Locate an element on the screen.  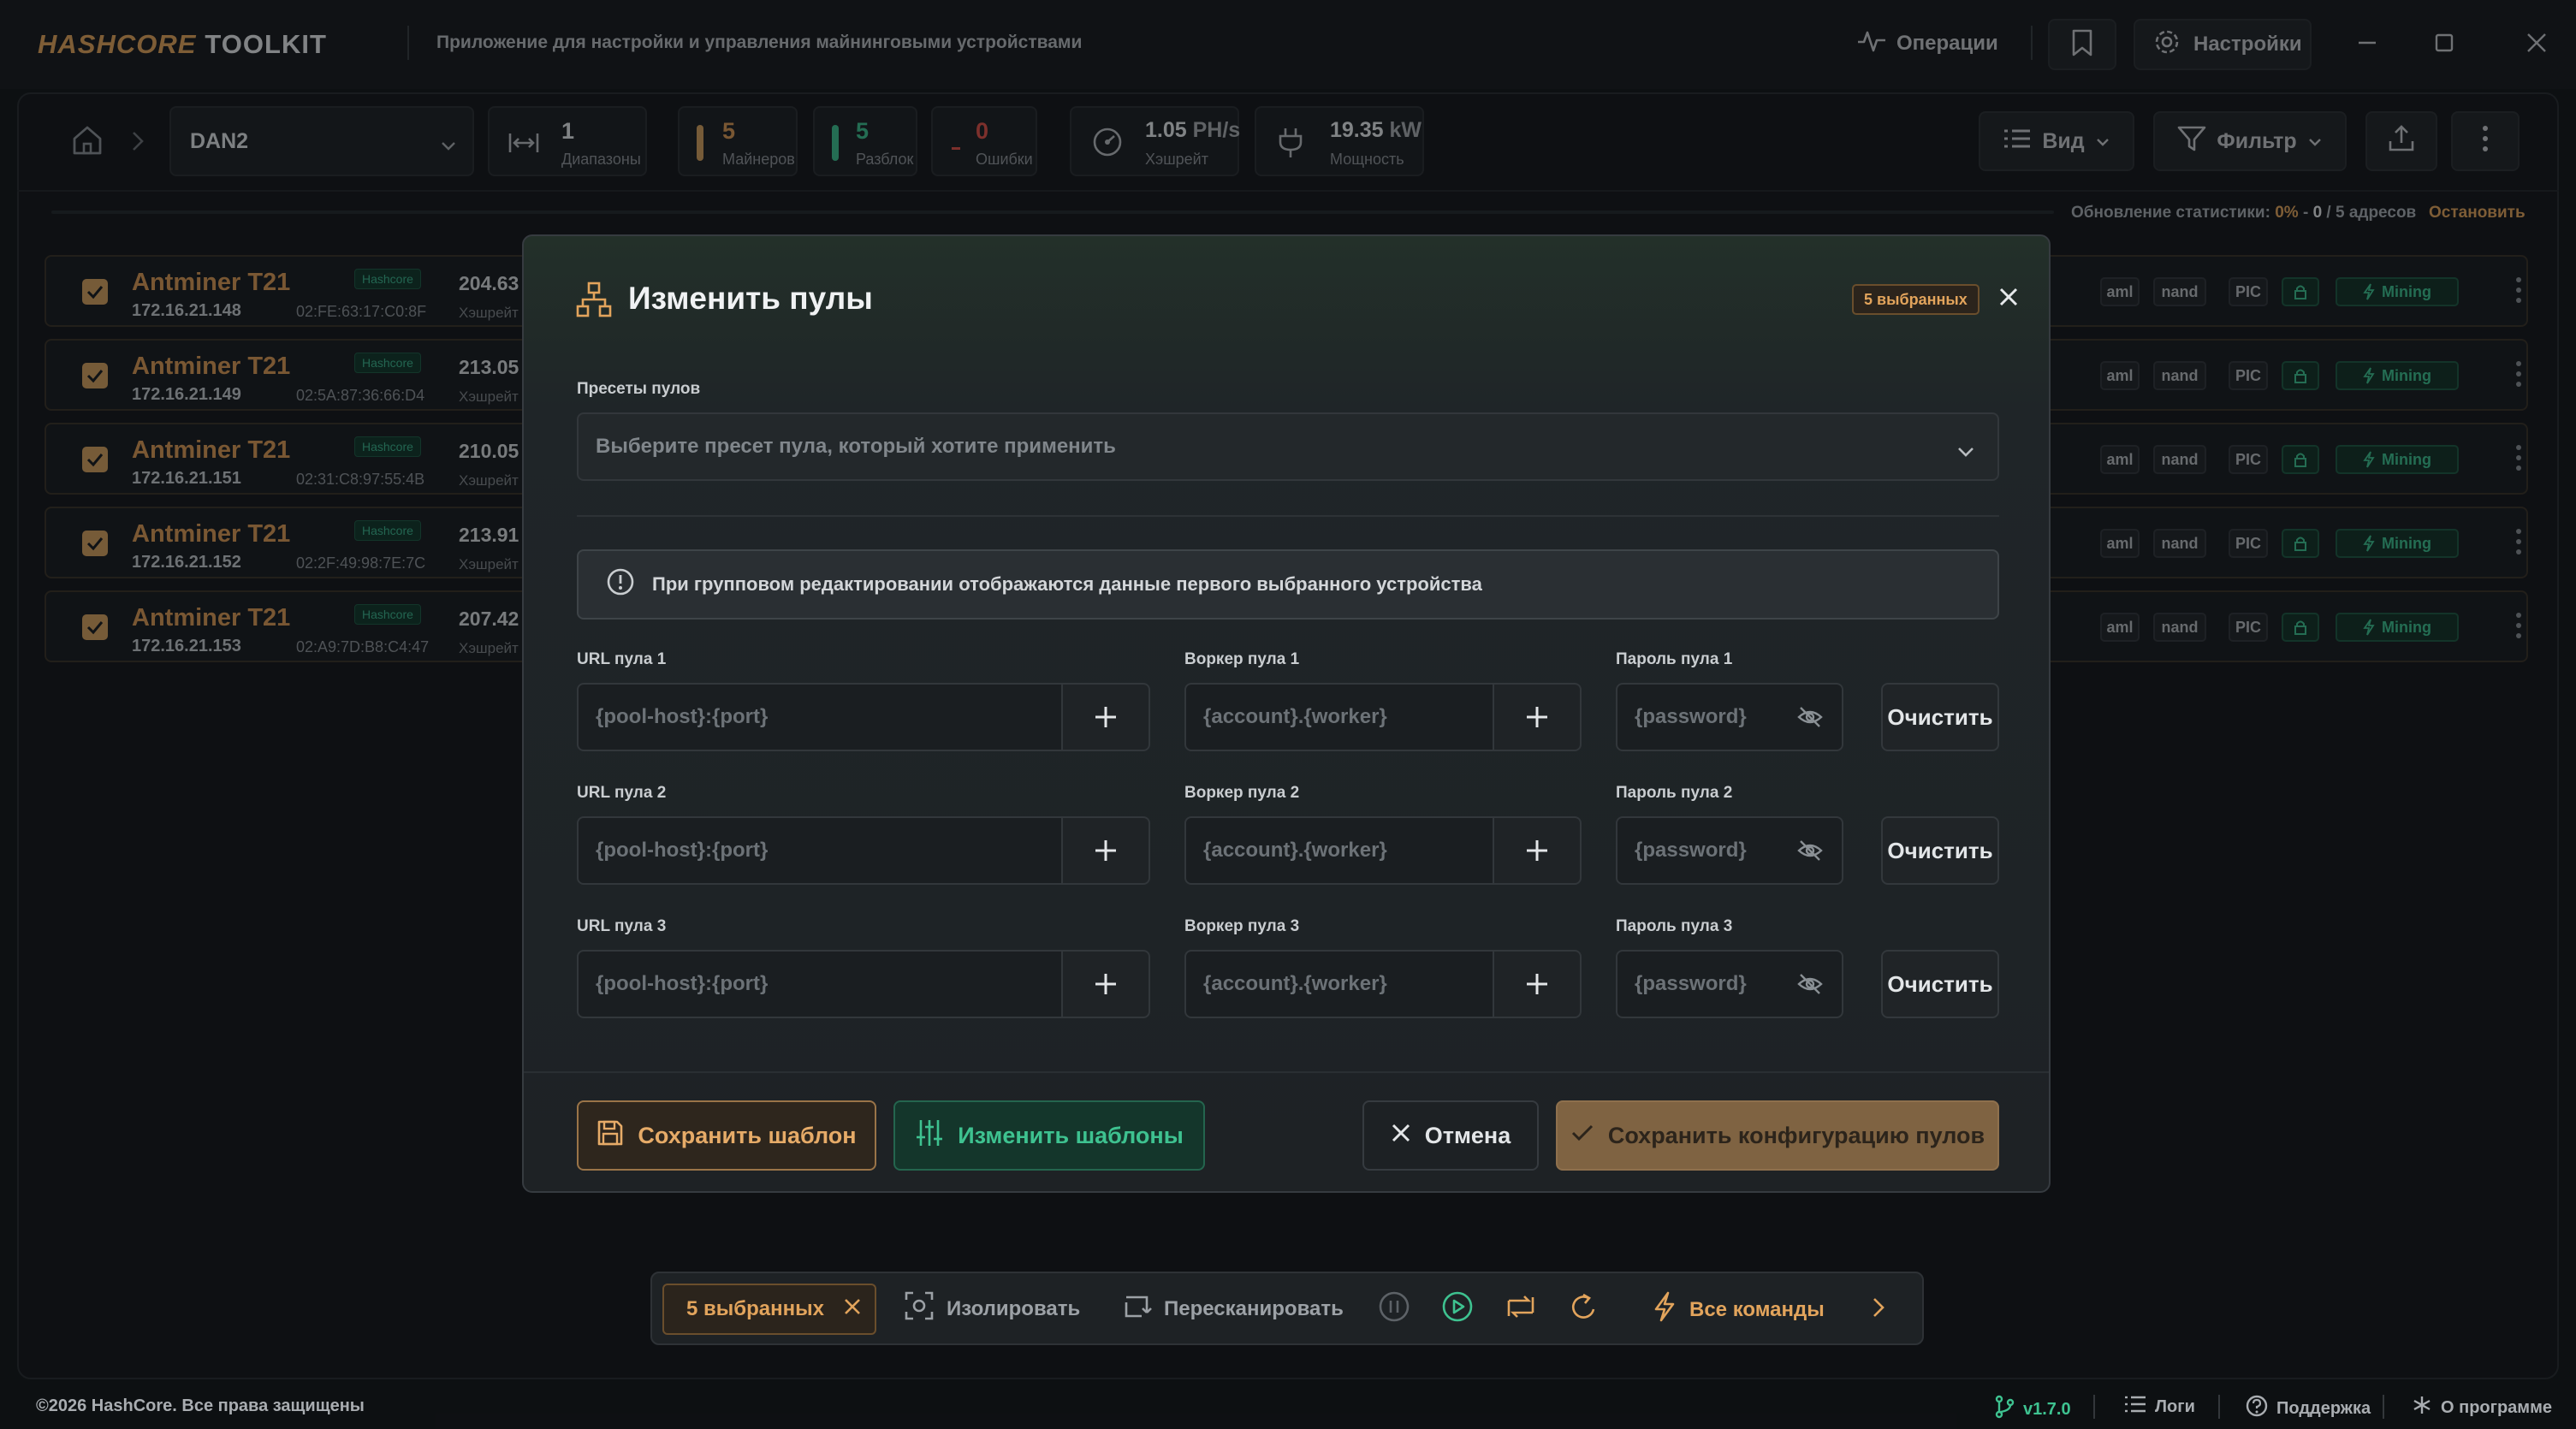
isolate-label: Изолировать is located at coordinates (1014, 1308).